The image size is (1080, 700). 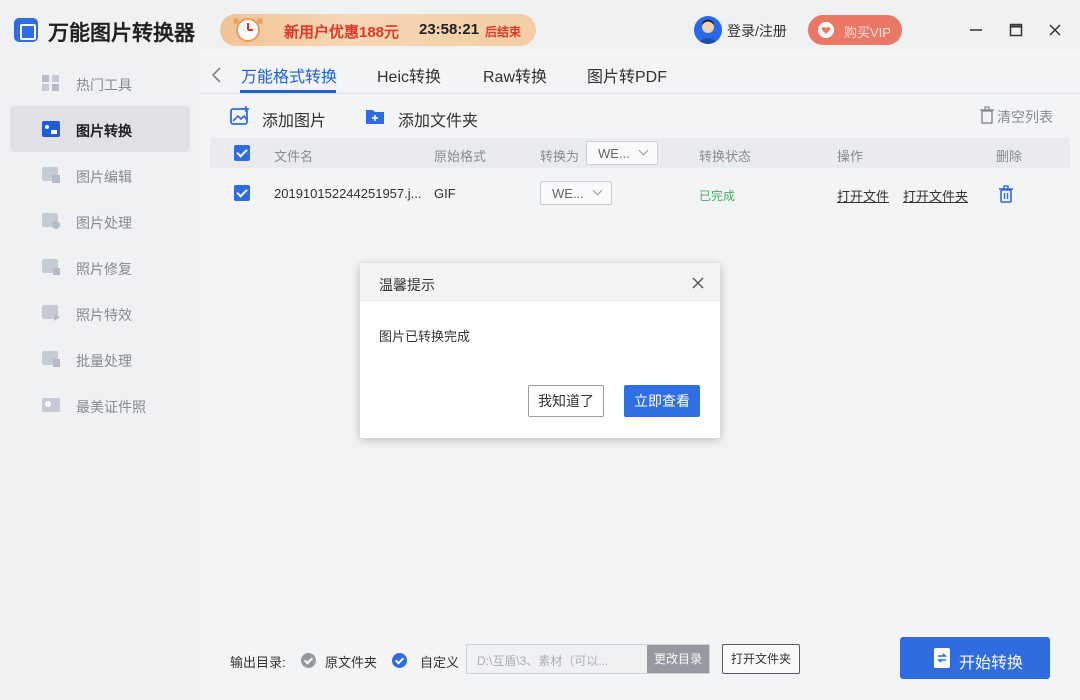 What do you see at coordinates (662, 401) in the screenshot?
I see `view-now-button: 立即查看` at bounding box center [662, 401].